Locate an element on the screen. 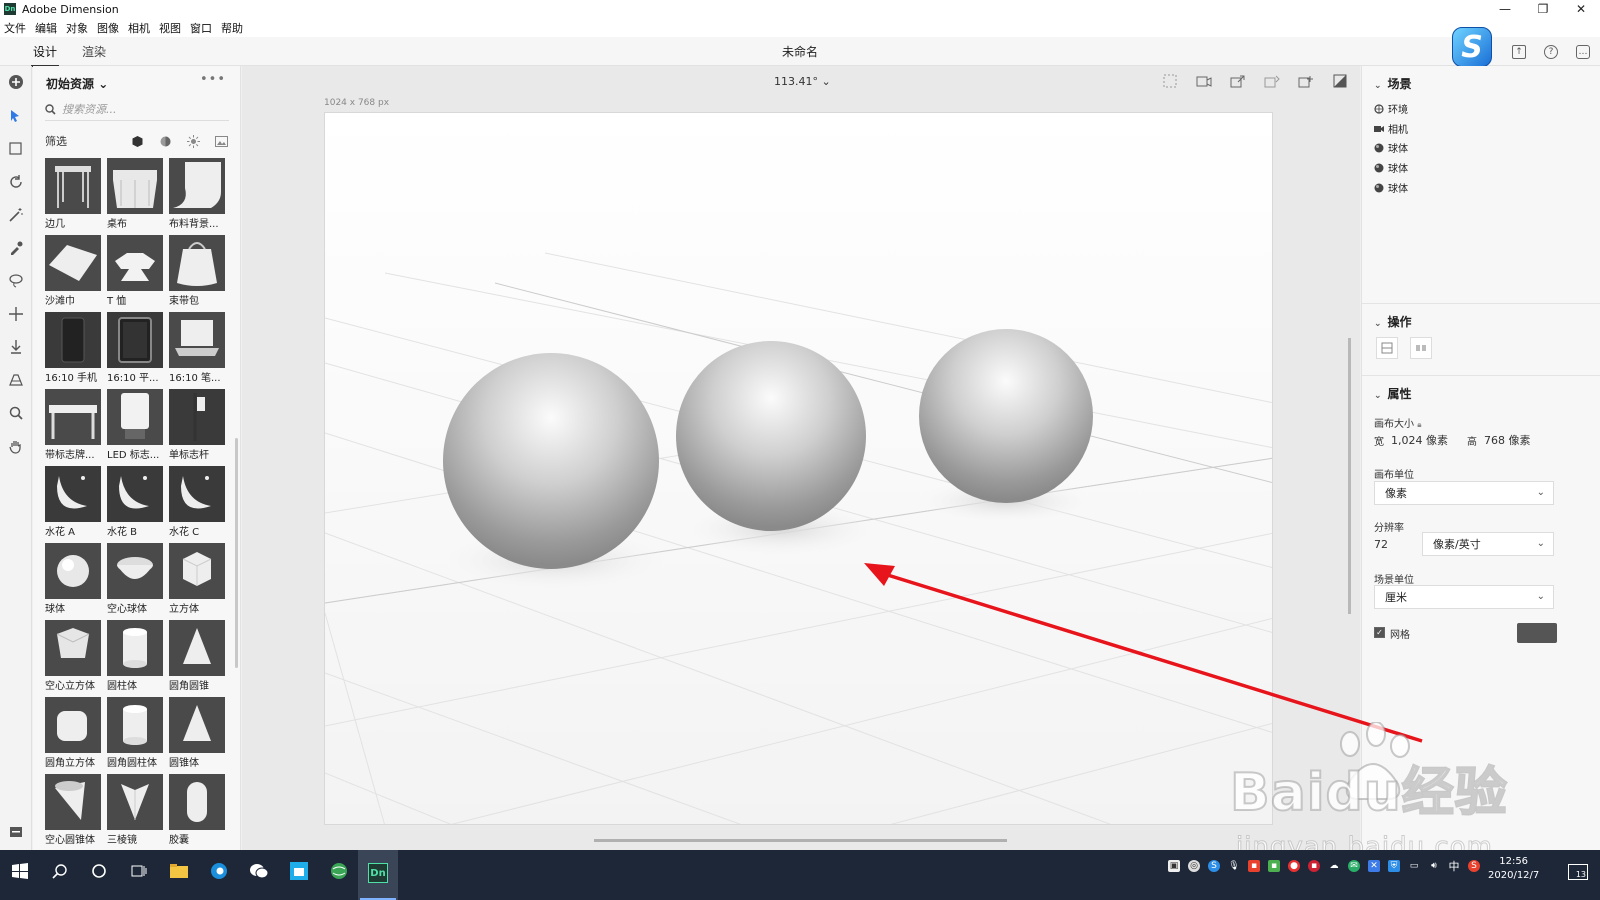 This screenshot has width=1600, height=900. asset-tile: 胶囊 is located at coordinates (198, 811).